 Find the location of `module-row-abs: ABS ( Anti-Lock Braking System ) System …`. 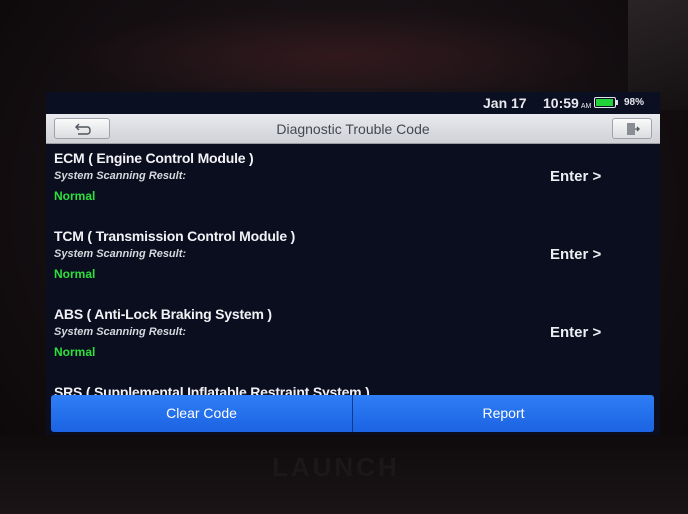

module-row-abs: ABS ( Anti-Lock Braking System ) System … is located at coordinates (353, 339).